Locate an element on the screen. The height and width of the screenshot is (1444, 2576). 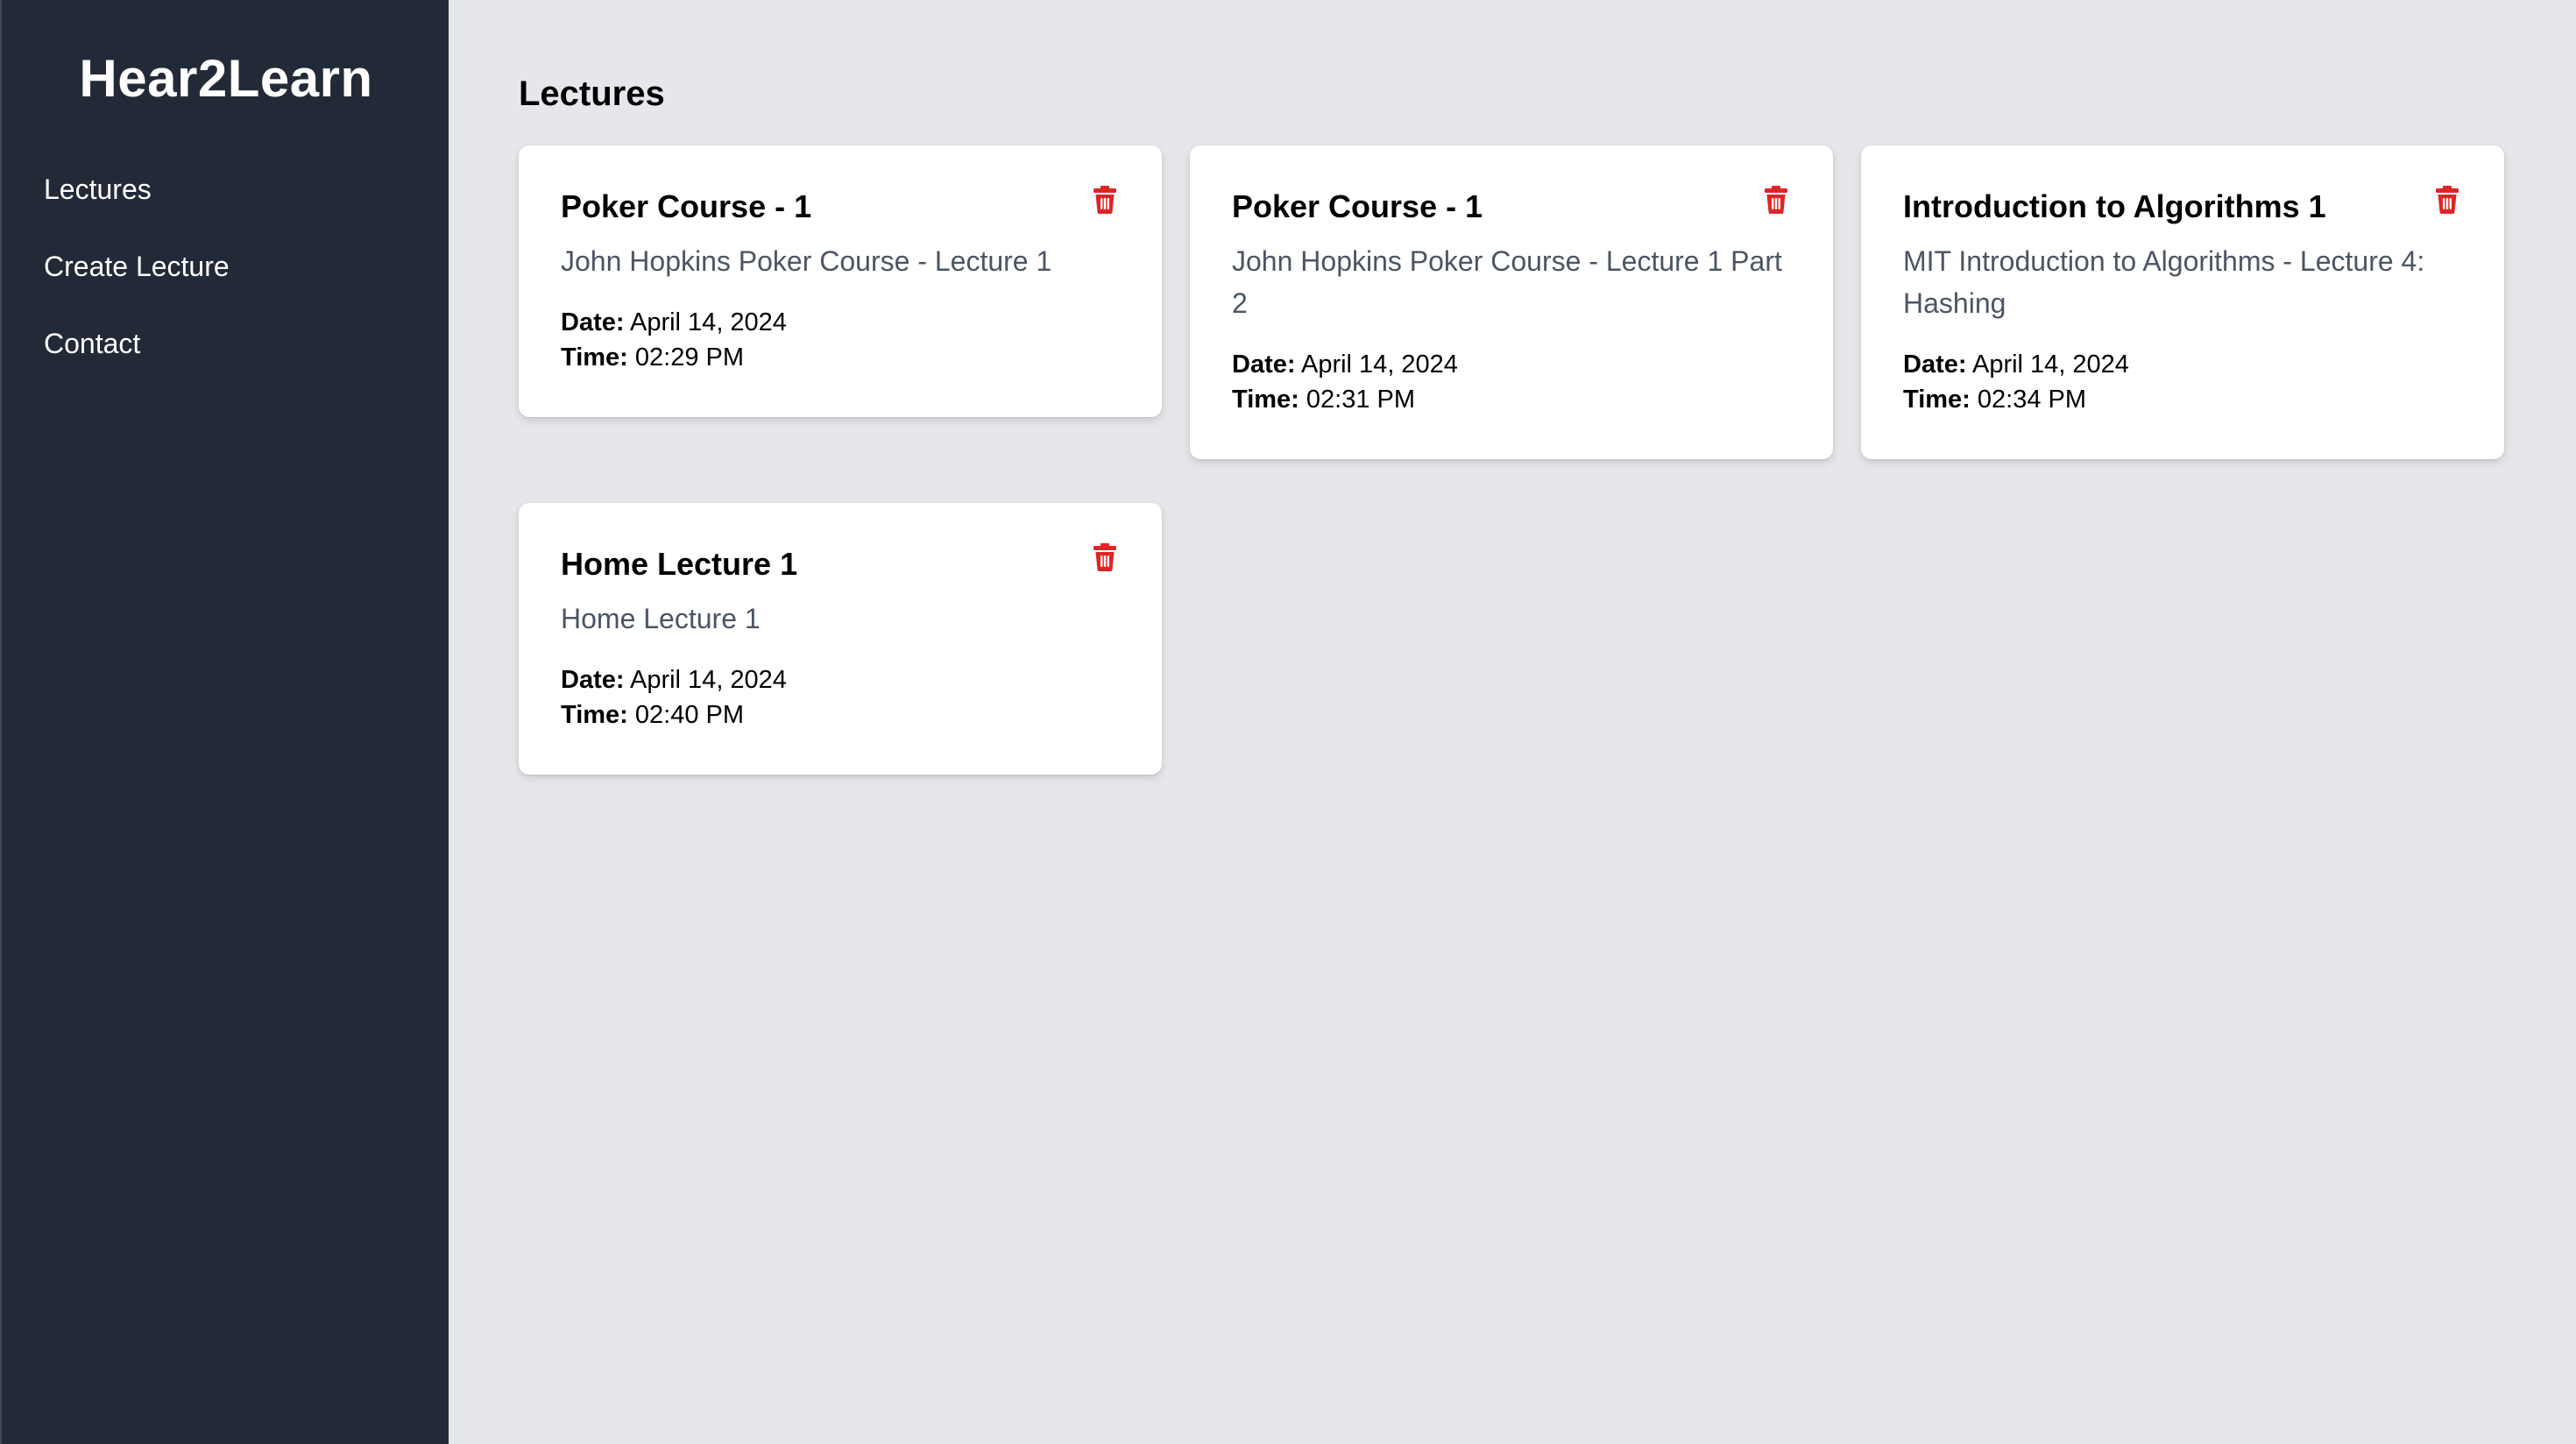
lecture-time: 02:40 PM is located at coordinates (689, 715).